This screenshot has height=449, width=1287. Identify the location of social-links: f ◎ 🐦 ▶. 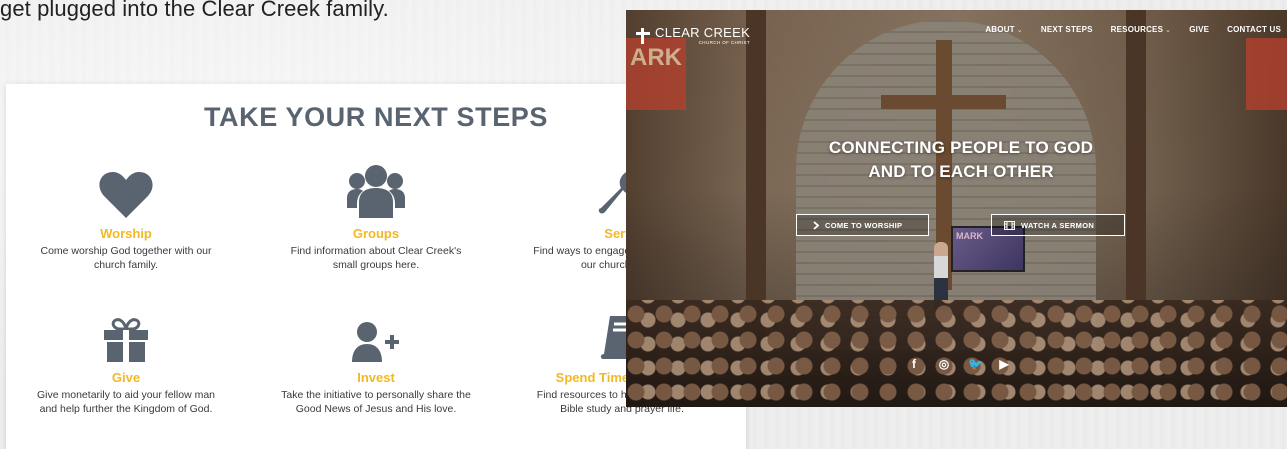
(959, 364).